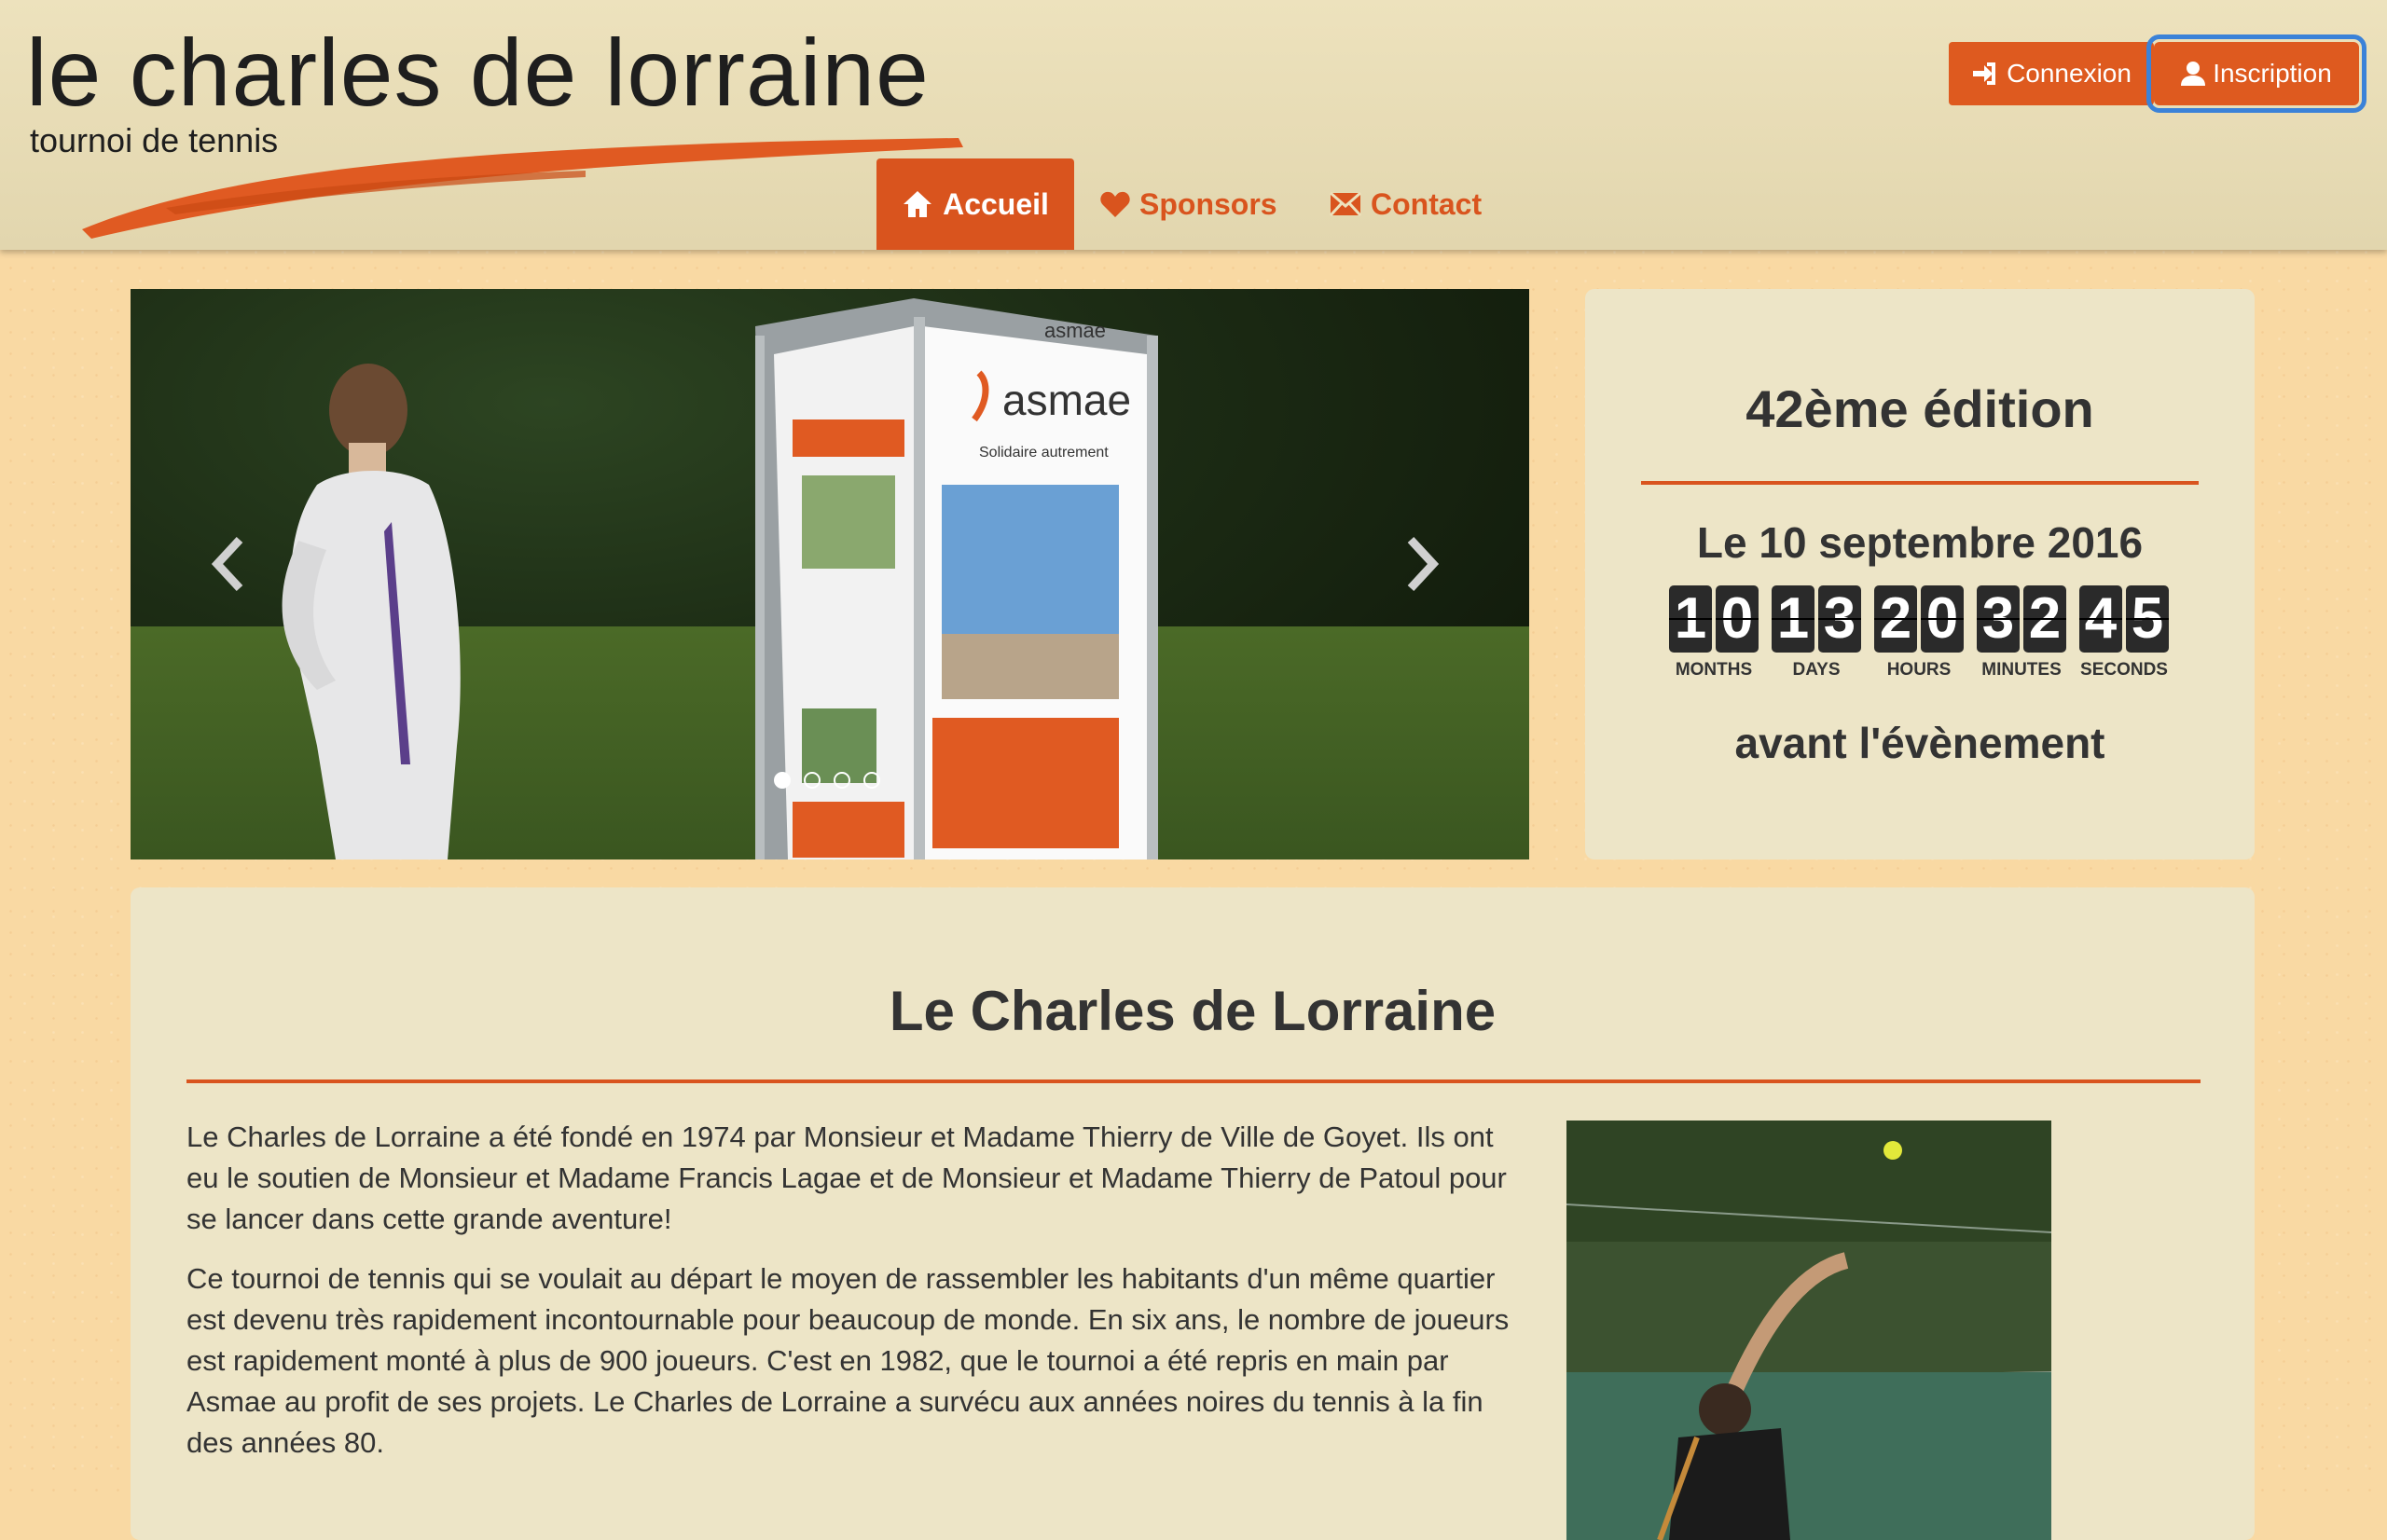 This screenshot has height=1540, width=2387. Describe the element at coordinates (827, 780) in the screenshot. I see `carousel-indicators` at that location.